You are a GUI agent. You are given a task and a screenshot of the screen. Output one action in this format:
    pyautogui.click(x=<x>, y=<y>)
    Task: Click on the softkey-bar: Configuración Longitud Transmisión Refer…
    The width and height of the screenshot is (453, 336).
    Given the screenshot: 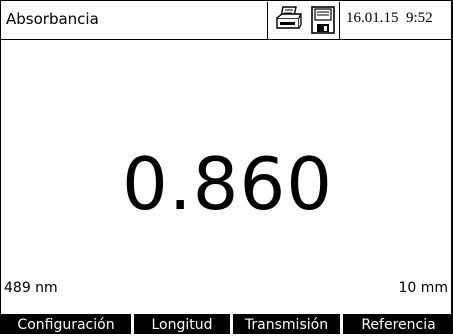 What is the action you would take?
    pyautogui.click(x=227, y=324)
    